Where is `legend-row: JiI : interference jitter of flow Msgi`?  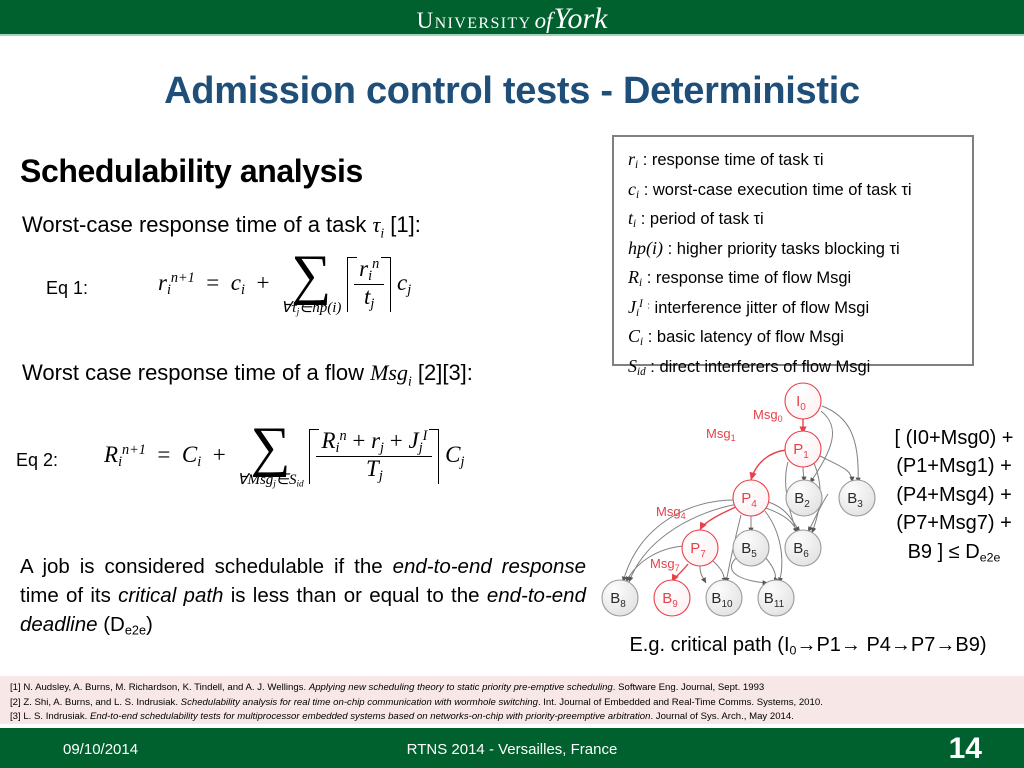 legend-row: JiI : interference jitter of flow Msgi is located at coordinates (749, 307).